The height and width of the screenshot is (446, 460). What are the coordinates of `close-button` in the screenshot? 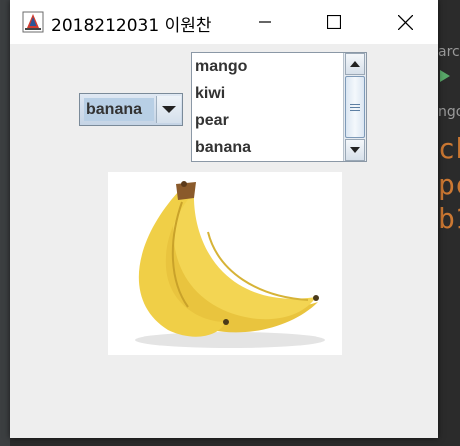 It's located at (405, 22).